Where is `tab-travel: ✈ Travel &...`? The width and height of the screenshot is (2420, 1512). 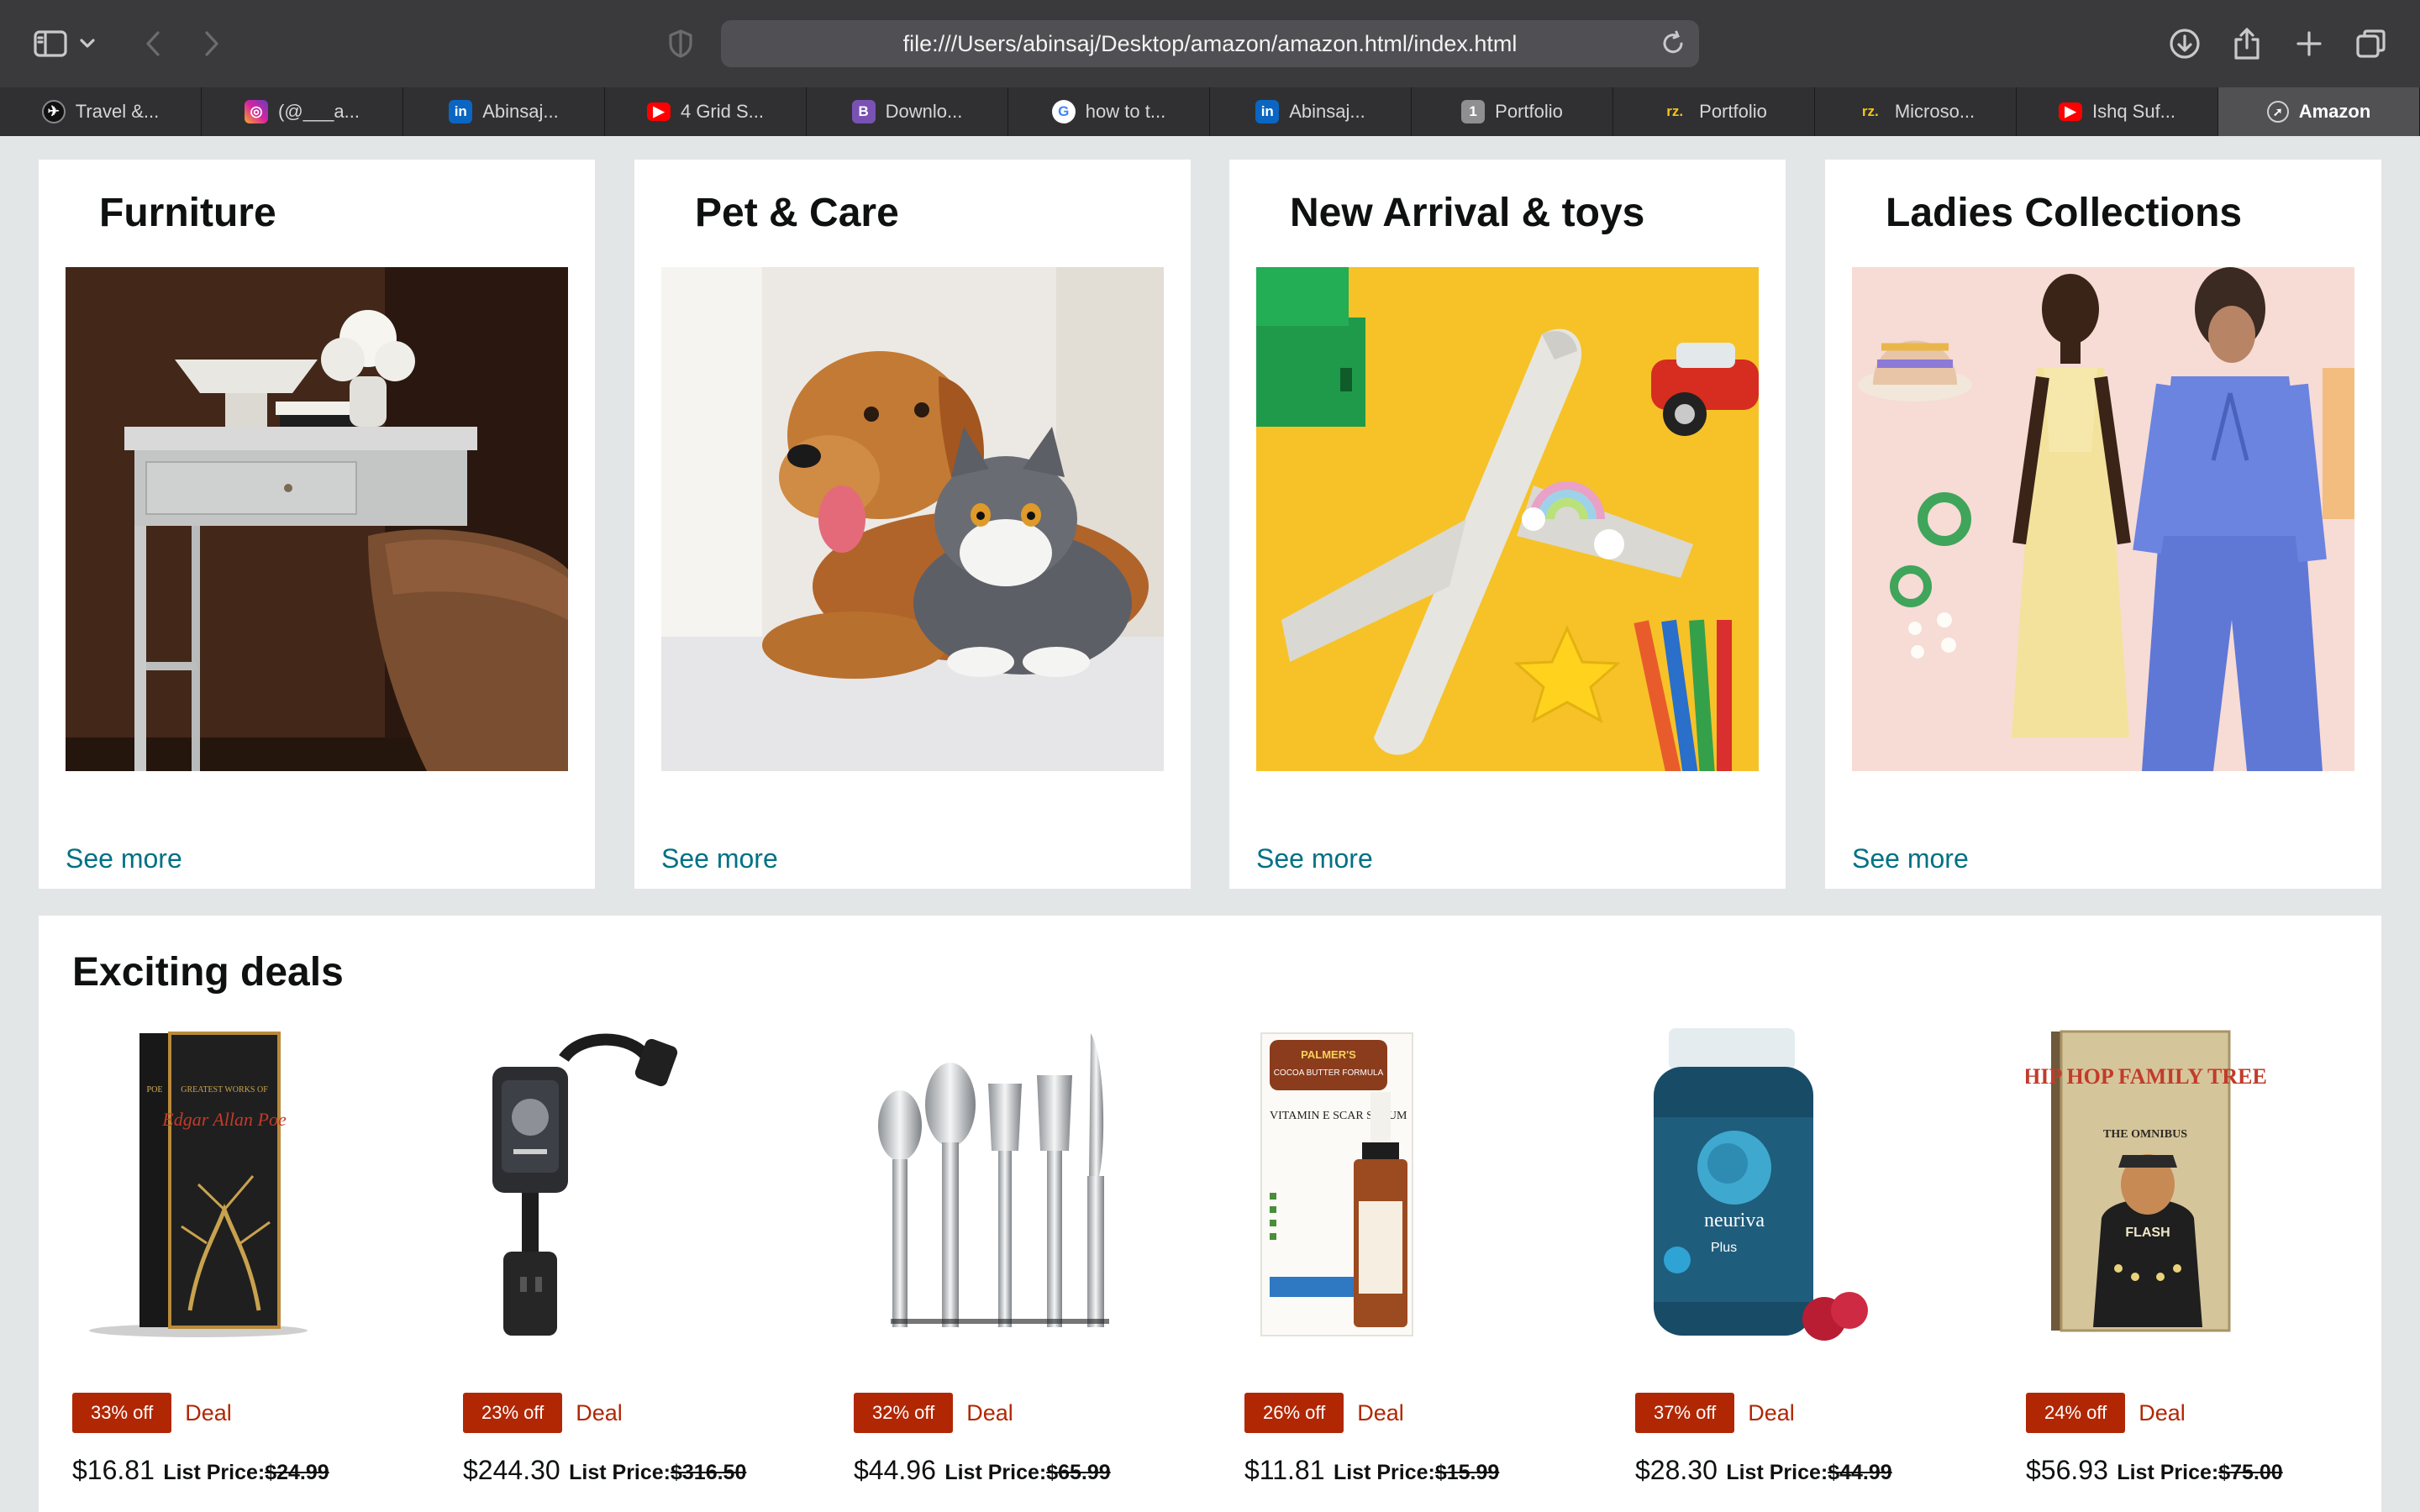 tab-travel: ✈ Travel &... is located at coordinates (101, 111).